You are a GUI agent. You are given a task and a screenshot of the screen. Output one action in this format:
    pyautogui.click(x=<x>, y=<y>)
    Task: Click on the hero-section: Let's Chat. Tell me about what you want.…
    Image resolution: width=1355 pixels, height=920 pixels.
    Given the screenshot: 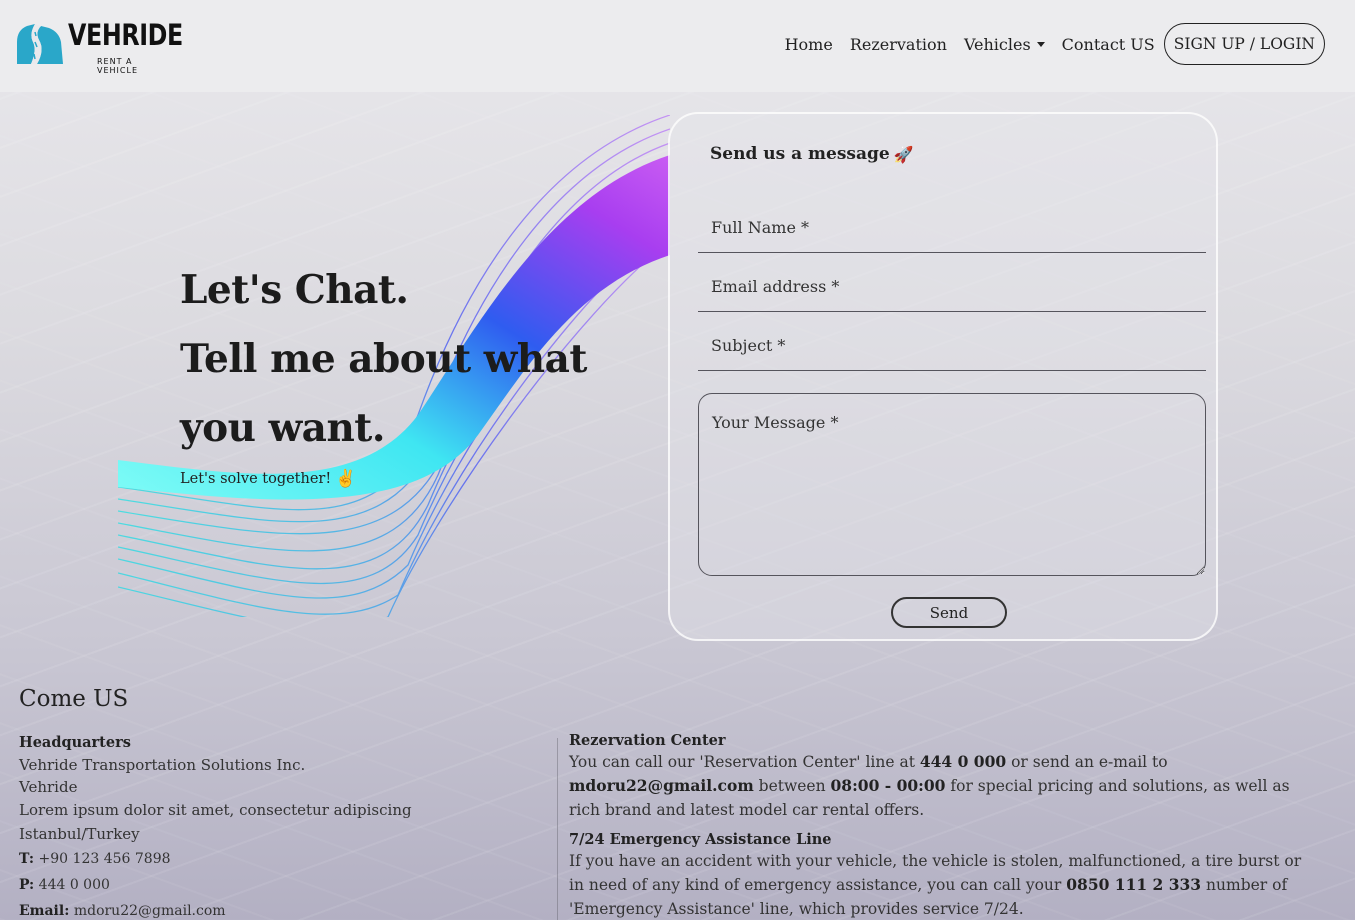 What is the action you would take?
    pyautogui.click(x=390, y=372)
    